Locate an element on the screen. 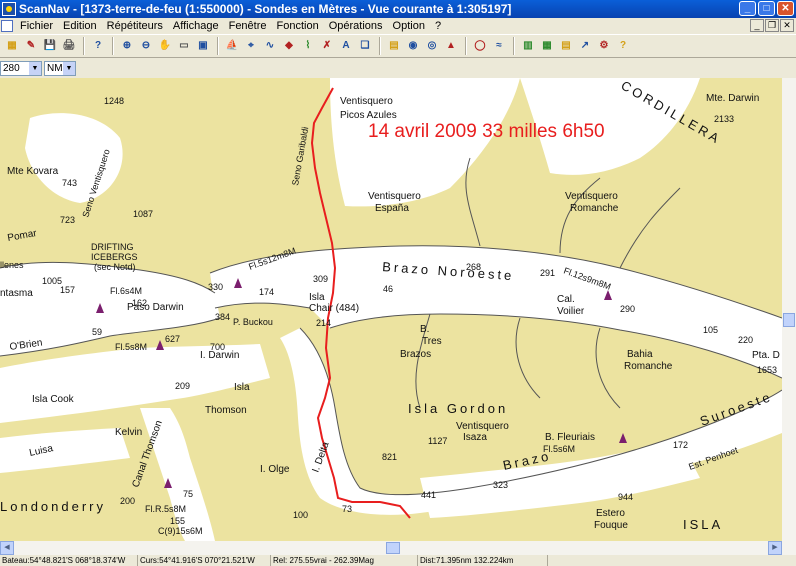 Image resolution: width=796 pixels, height=566 pixels. place-espana: España is located at coordinates (392, 208).